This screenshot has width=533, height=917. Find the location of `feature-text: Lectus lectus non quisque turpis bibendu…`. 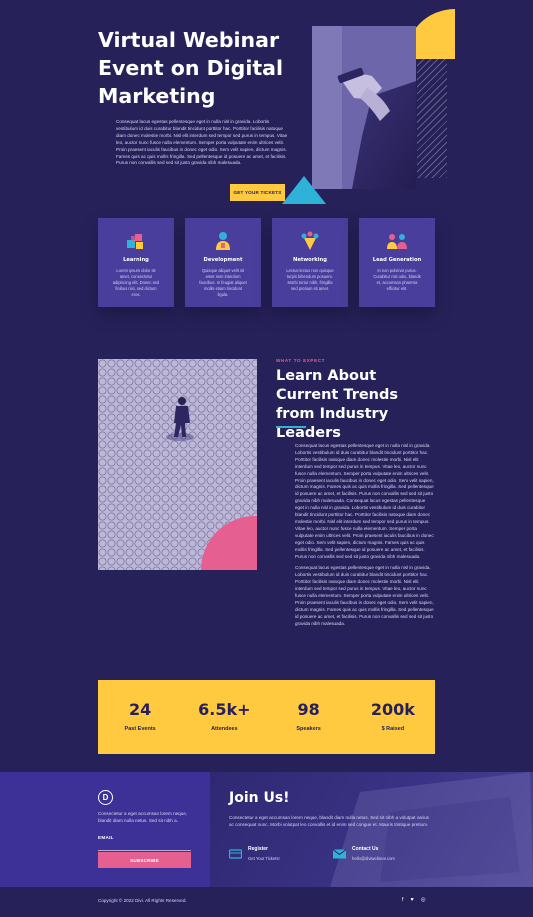

feature-text: Lectus lectus non quisque turpis bibendu… is located at coordinates (310, 279).